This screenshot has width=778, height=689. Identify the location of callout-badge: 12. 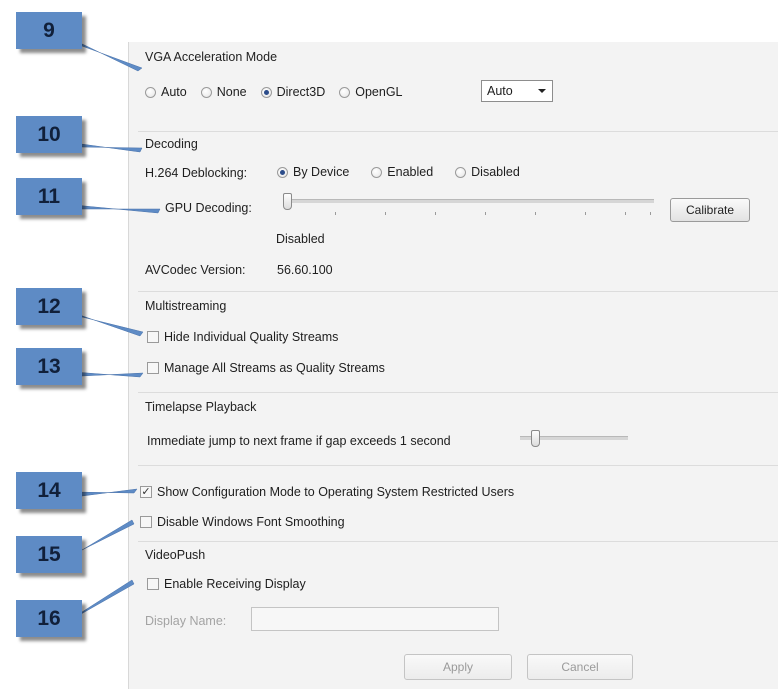
(49, 306).